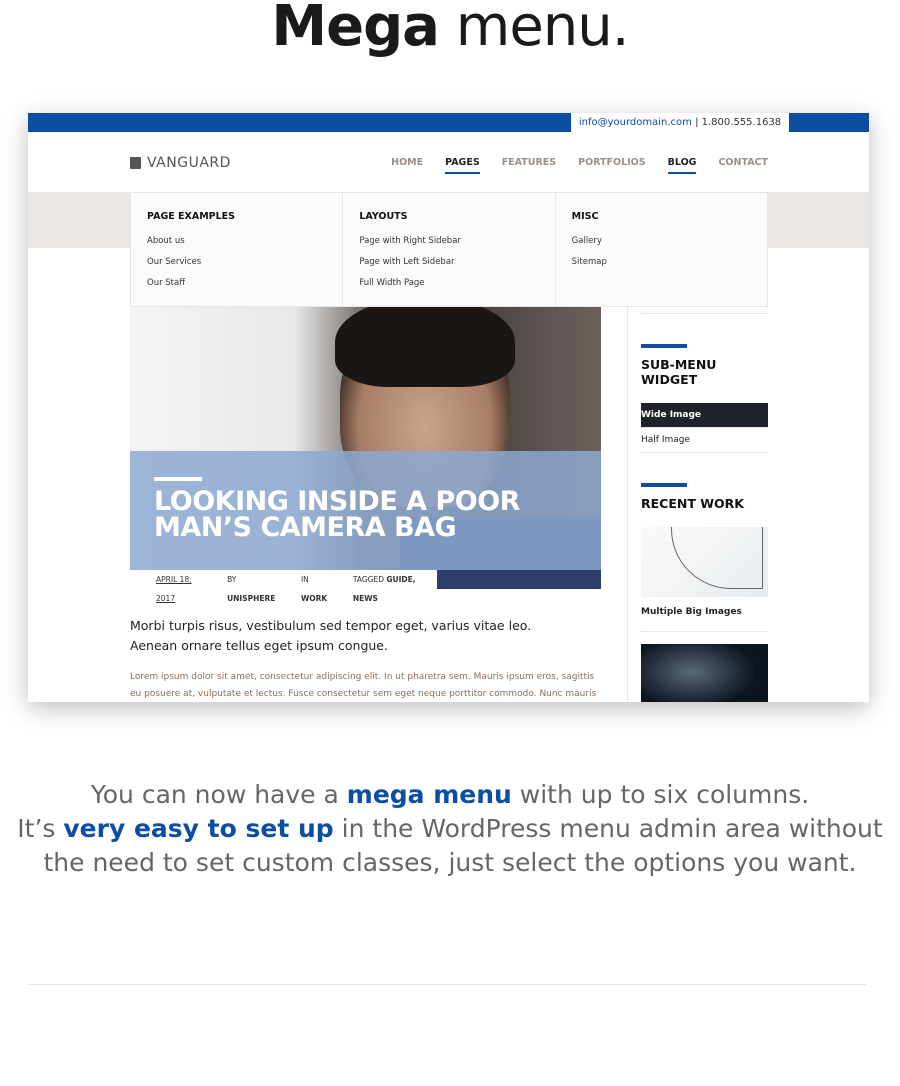 This screenshot has height=1086, width=900. I want to click on menu-item-right-sidebar: Page with Right Sidebar, so click(448, 241).